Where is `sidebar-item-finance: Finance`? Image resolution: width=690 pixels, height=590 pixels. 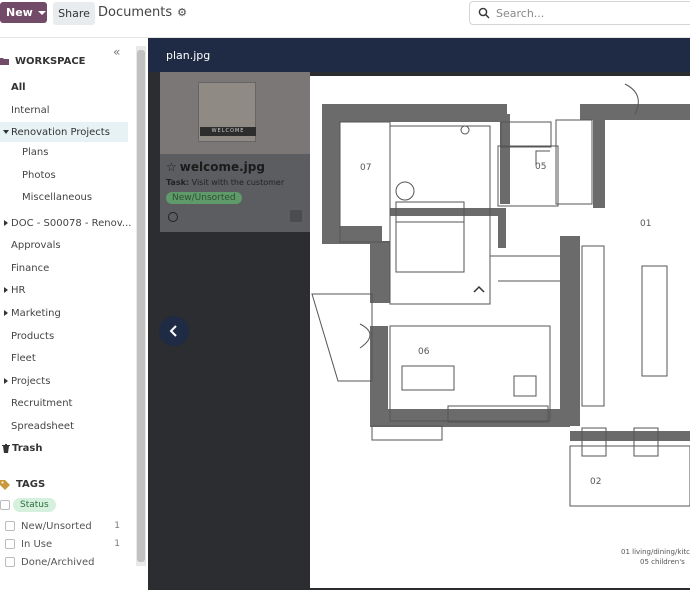 sidebar-item-finance: Finance is located at coordinates (75, 268).